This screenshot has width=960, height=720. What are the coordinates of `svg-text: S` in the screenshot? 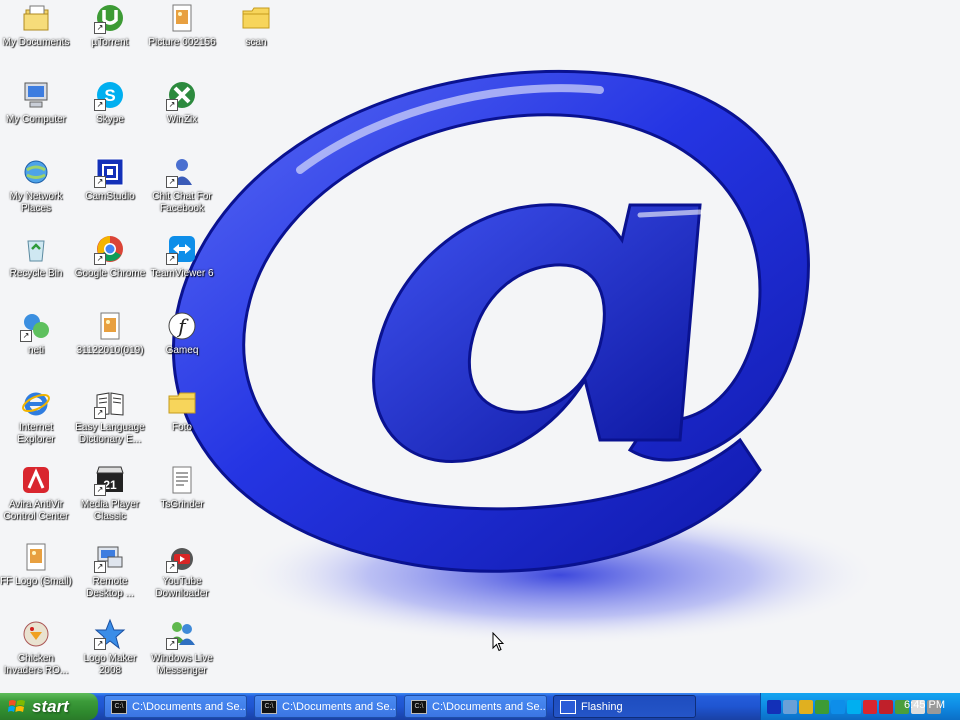 It's located at (109, 95).